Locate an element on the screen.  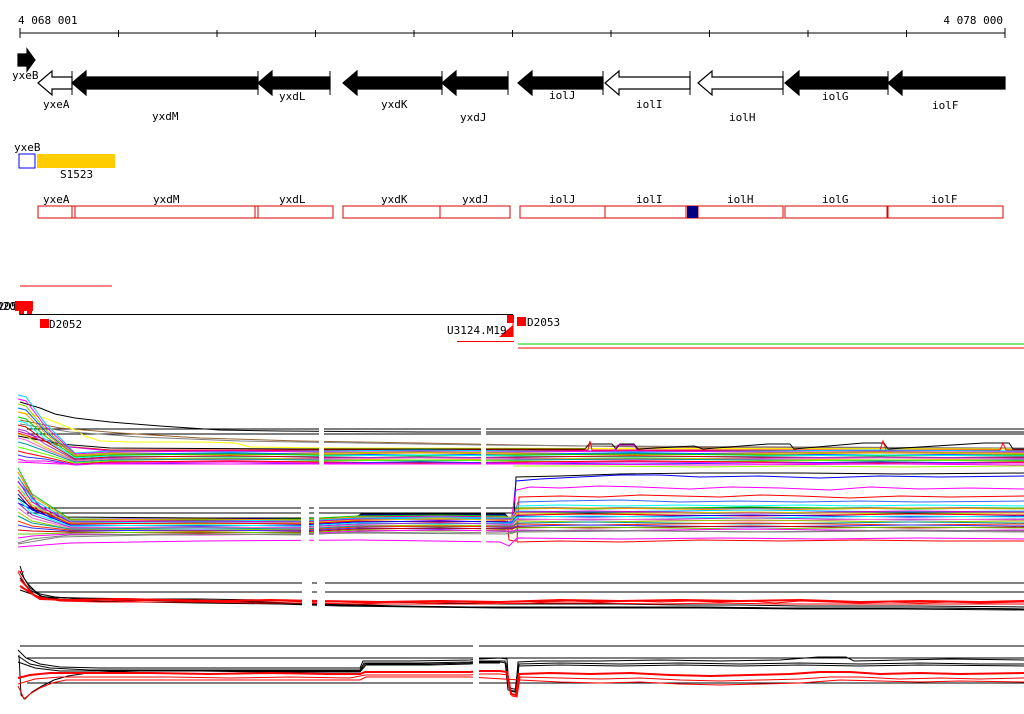
operon-label-iolJ: iolJ is located at coordinates (562, 199).